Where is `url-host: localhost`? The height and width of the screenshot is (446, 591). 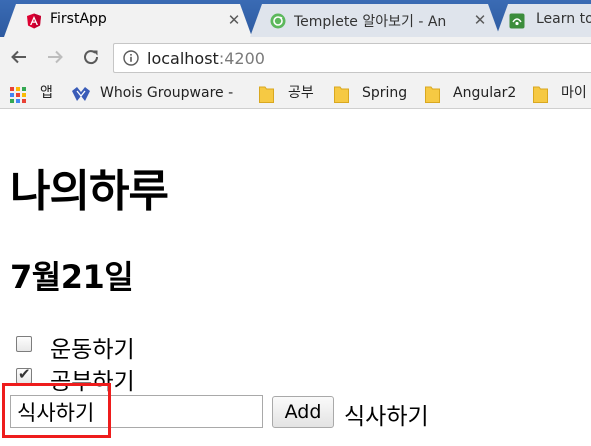 url-host: localhost is located at coordinates (183, 58).